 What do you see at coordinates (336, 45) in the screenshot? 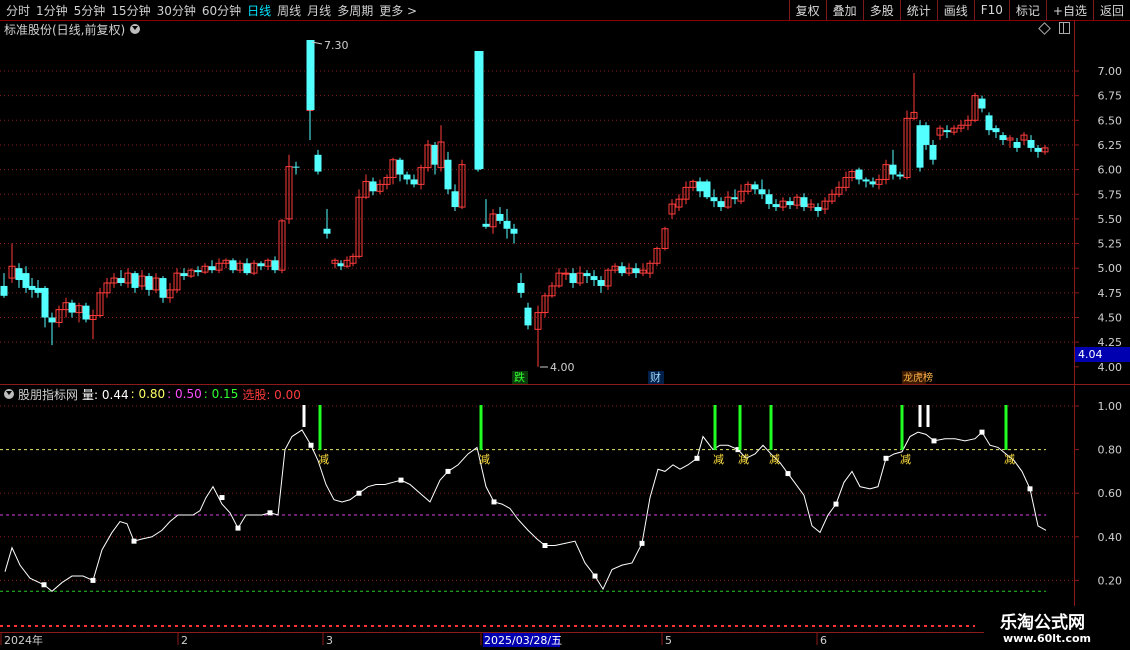
I see `max-price-label: 7.30` at bounding box center [336, 45].